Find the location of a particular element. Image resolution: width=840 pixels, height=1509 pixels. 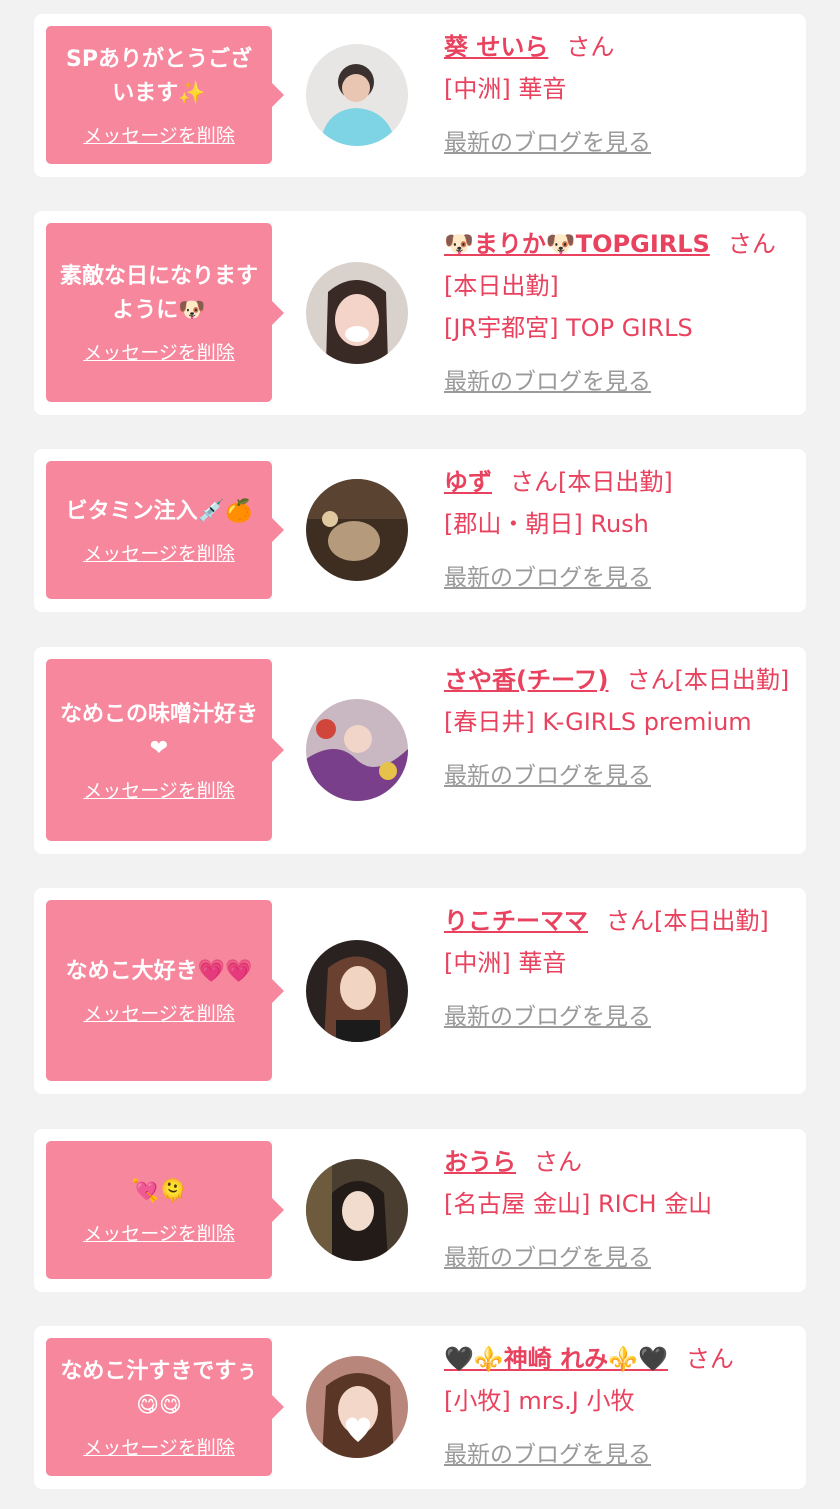

message-bubble: SPありがとうございます✨ メッセージを削除 is located at coordinates (165, 95).